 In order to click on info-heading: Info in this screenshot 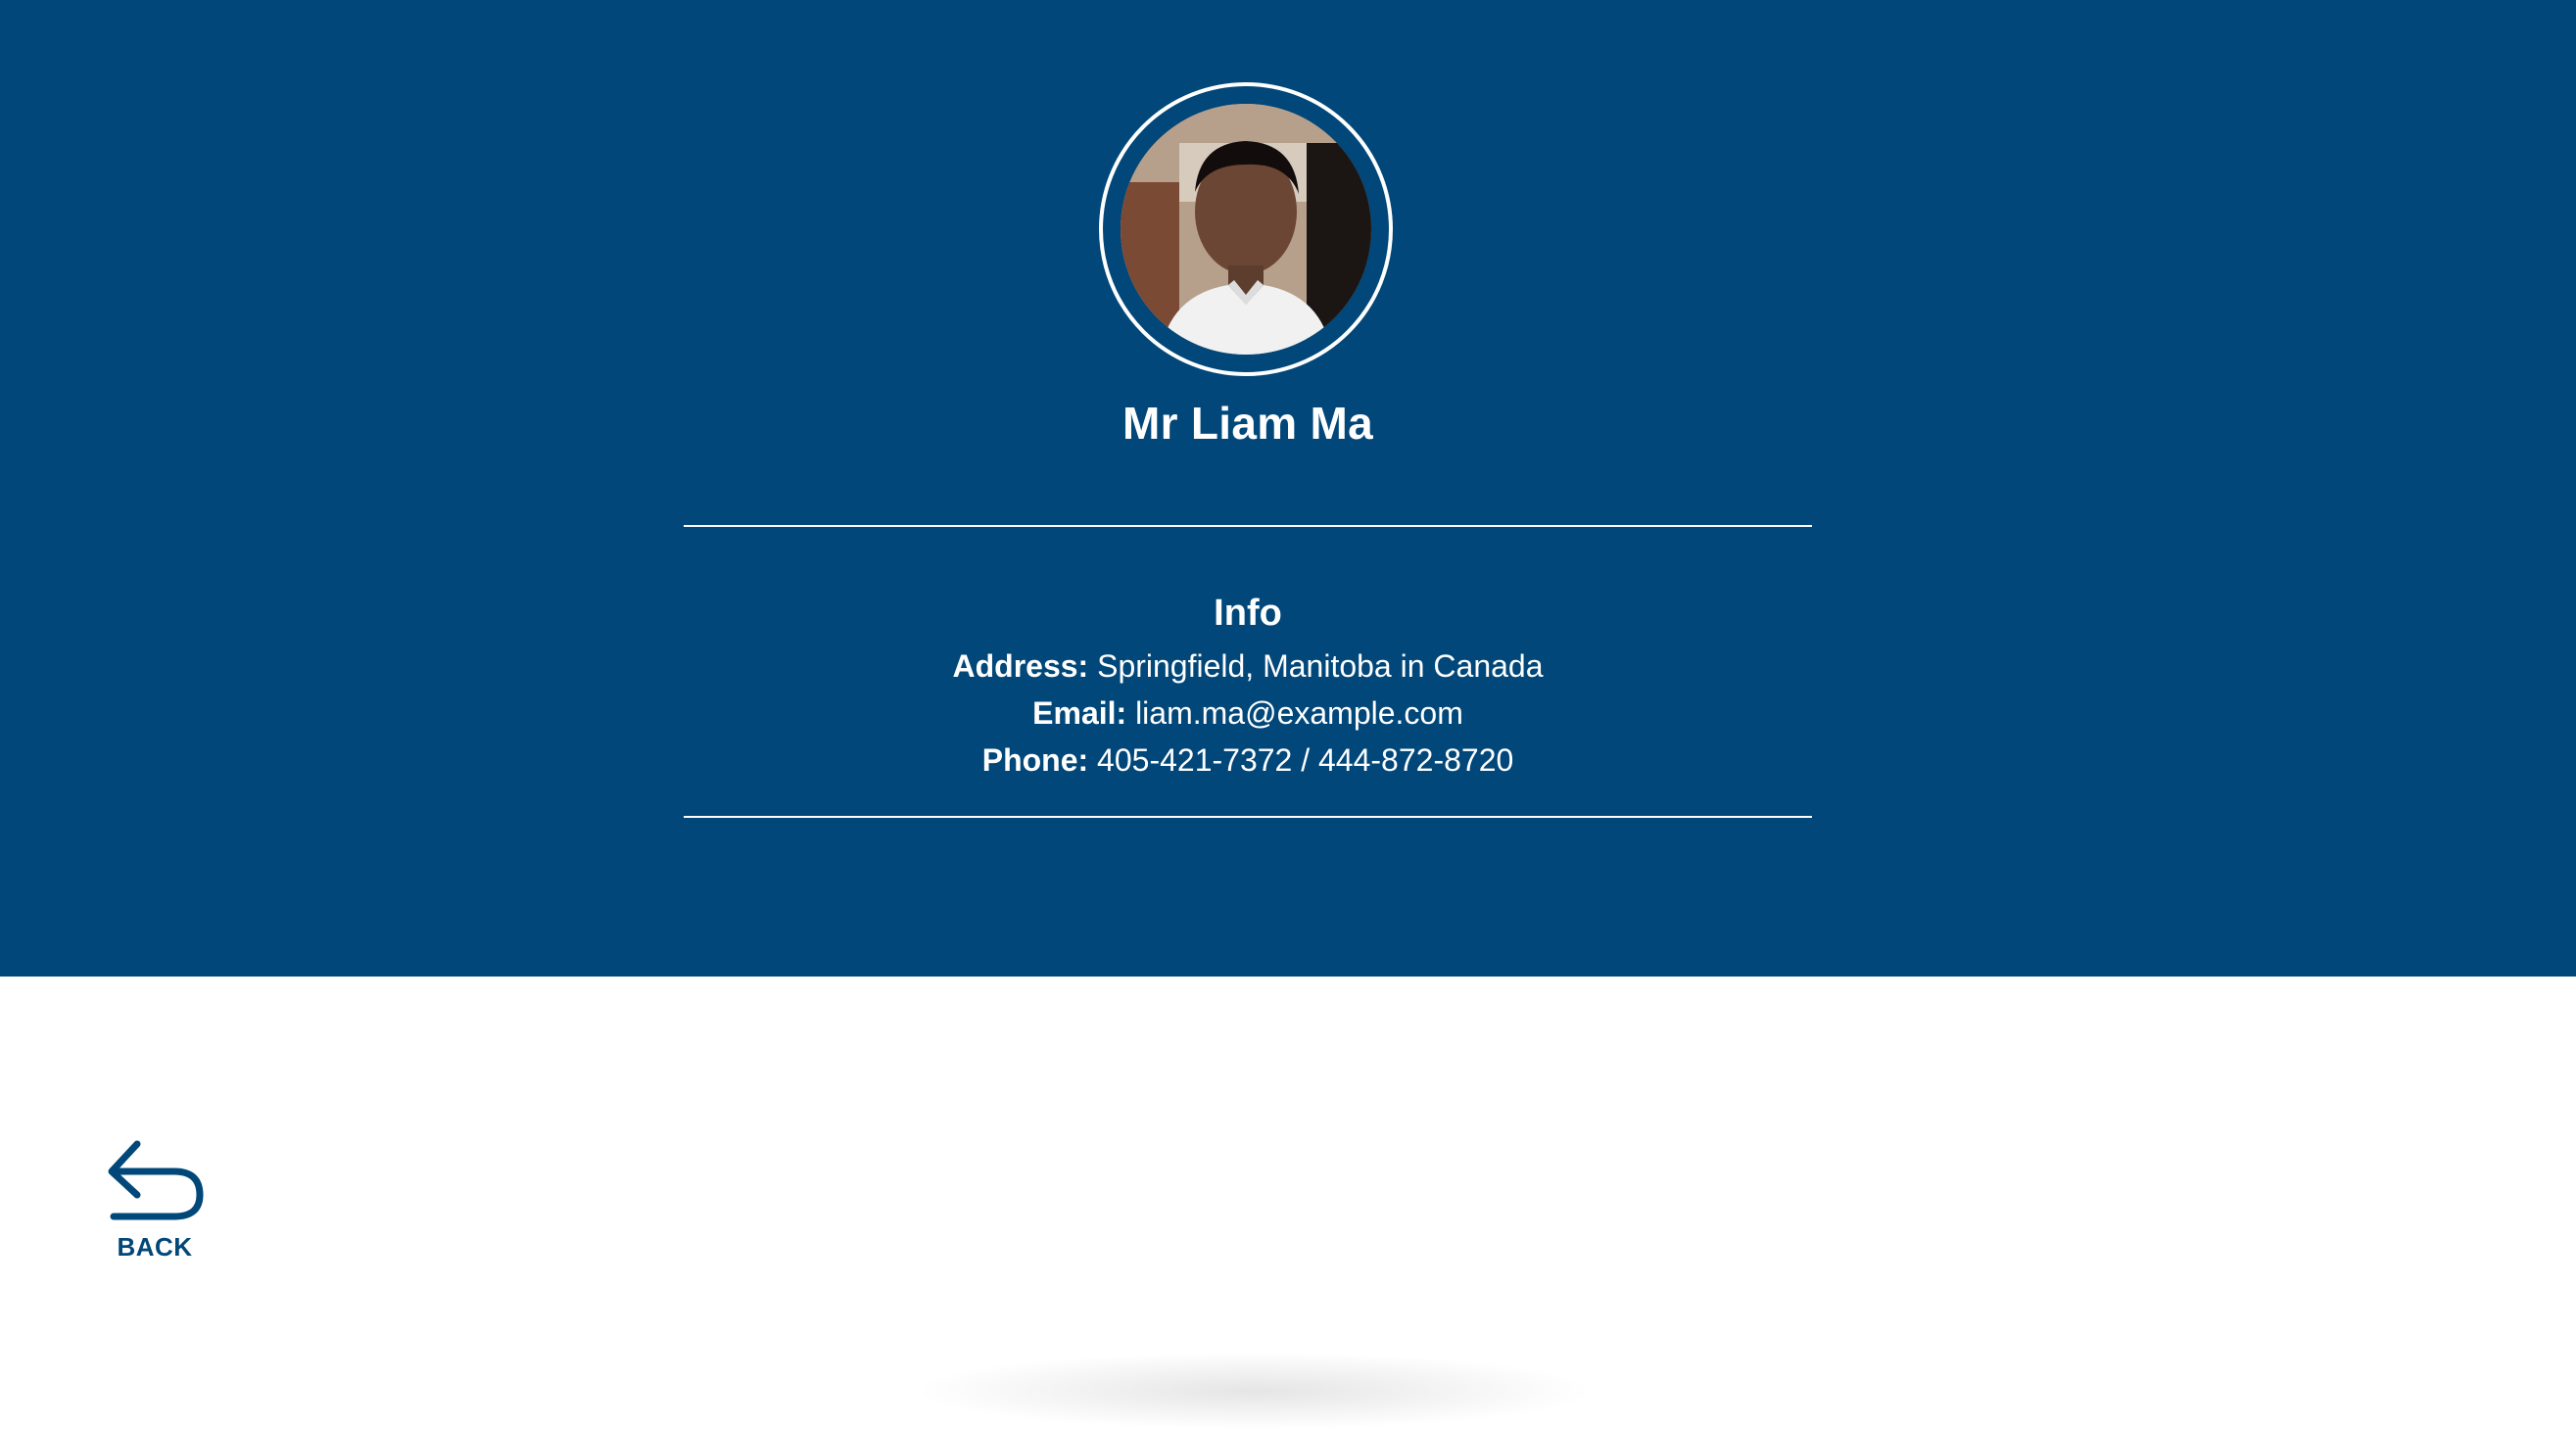, I will do `click(1248, 614)`.